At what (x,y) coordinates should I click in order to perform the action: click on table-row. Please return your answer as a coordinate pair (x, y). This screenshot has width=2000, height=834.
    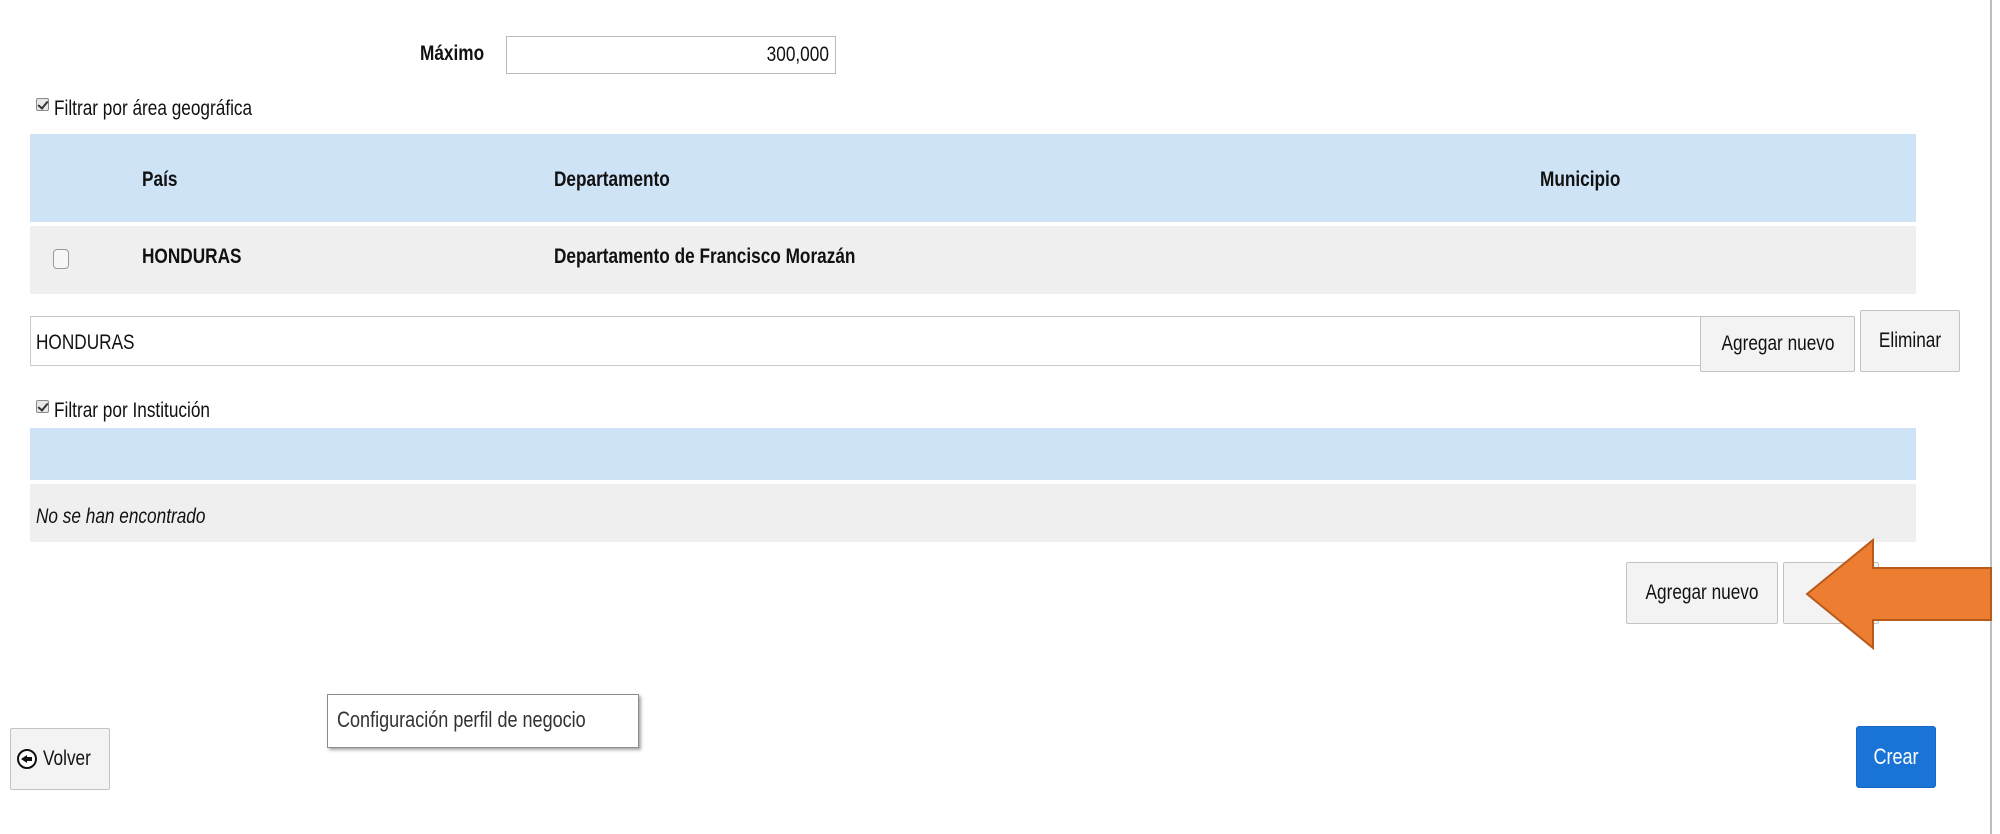
    Looking at the image, I should click on (973, 260).